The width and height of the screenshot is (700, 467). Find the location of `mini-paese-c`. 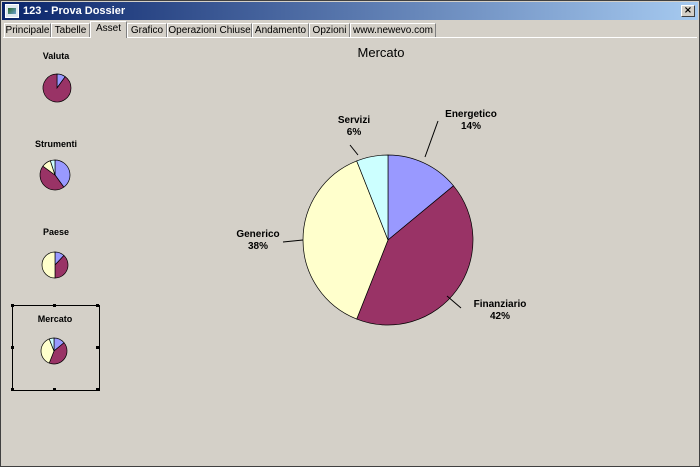

mini-paese-c is located at coordinates (48, 265).